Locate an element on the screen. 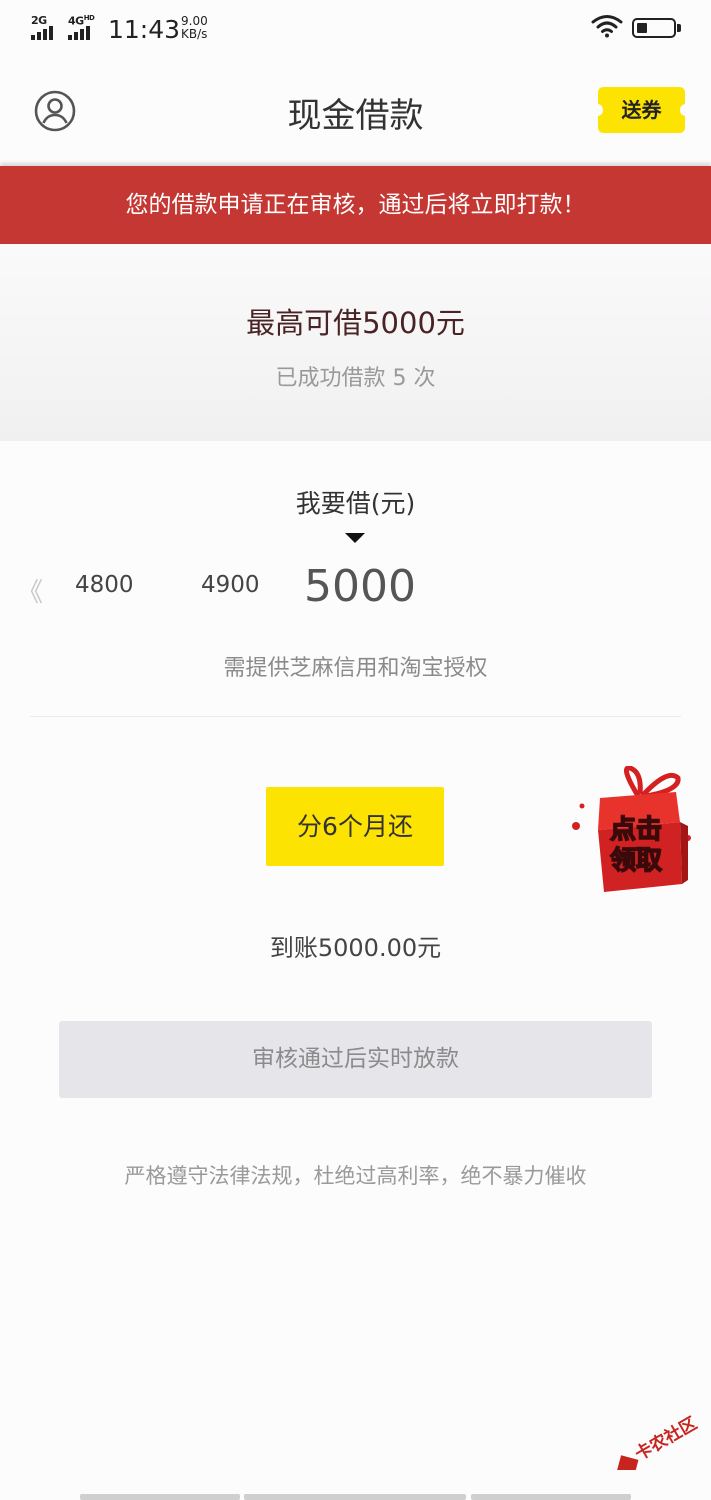  amount-option-4800: 4800 is located at coordinates (104, 585).